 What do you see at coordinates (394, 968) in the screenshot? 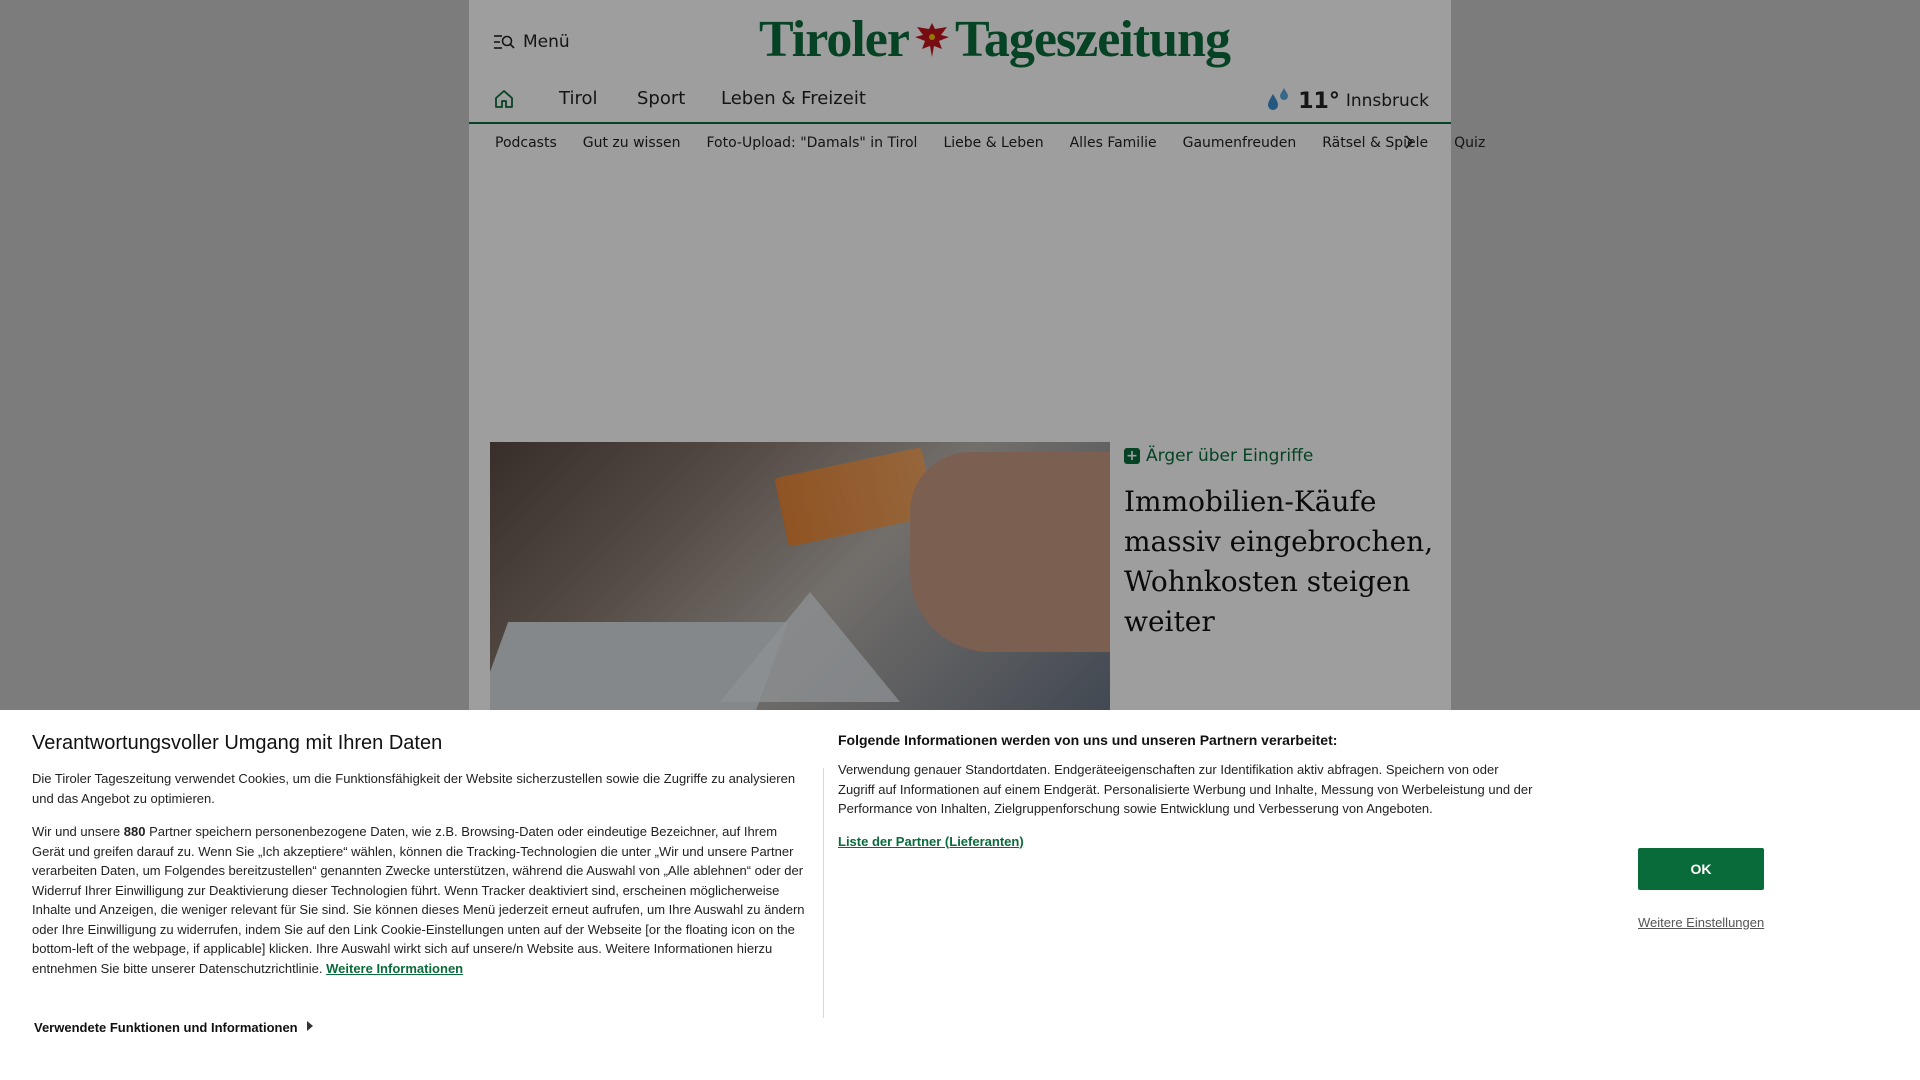
I see `more-info-link: Weitere Informationen` at bounding box center [394, 968].